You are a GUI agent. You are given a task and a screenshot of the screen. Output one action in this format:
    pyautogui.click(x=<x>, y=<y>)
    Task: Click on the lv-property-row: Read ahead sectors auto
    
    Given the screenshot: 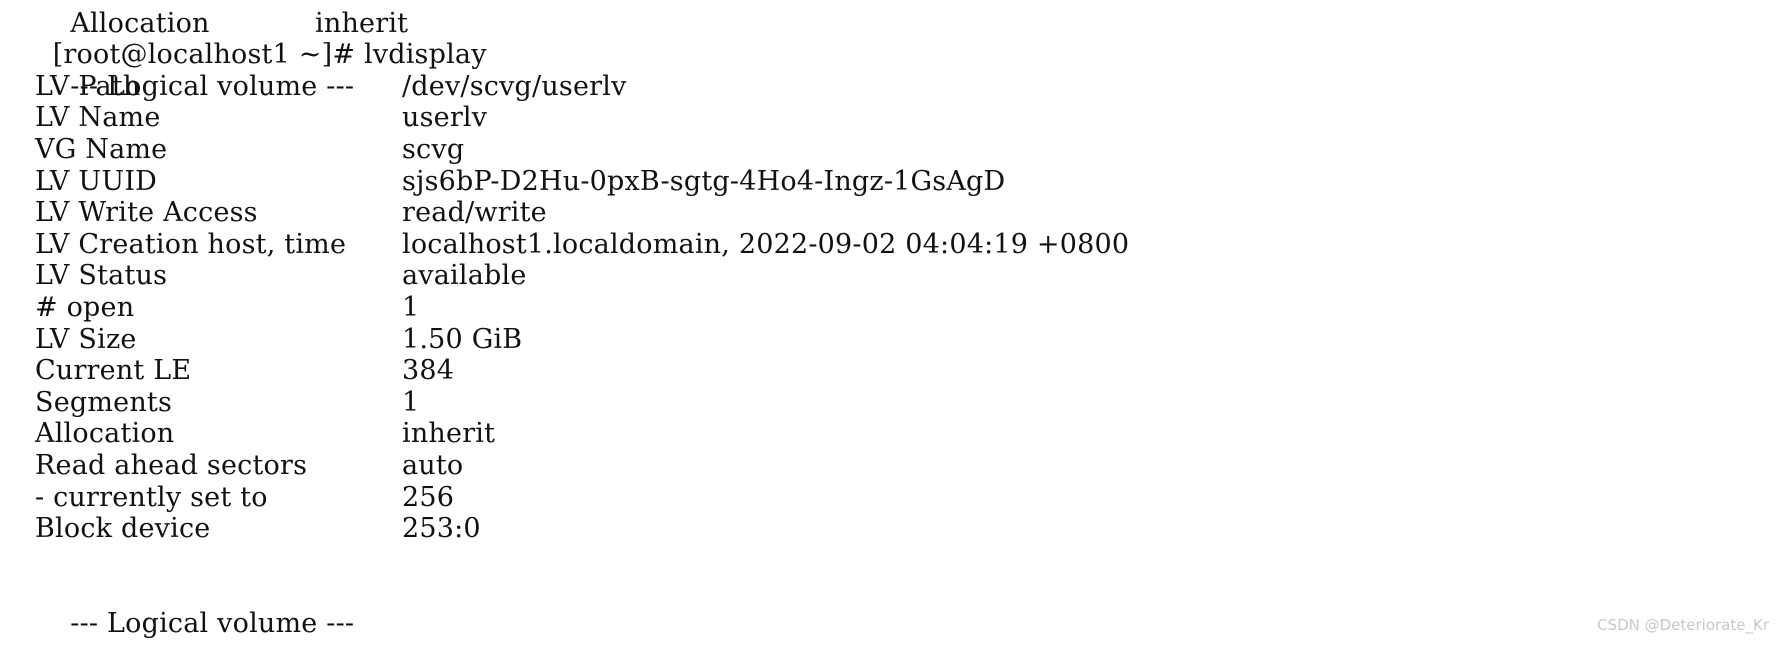 What is the action you would take?
    pyautogui.click(x=889, y=466)
    